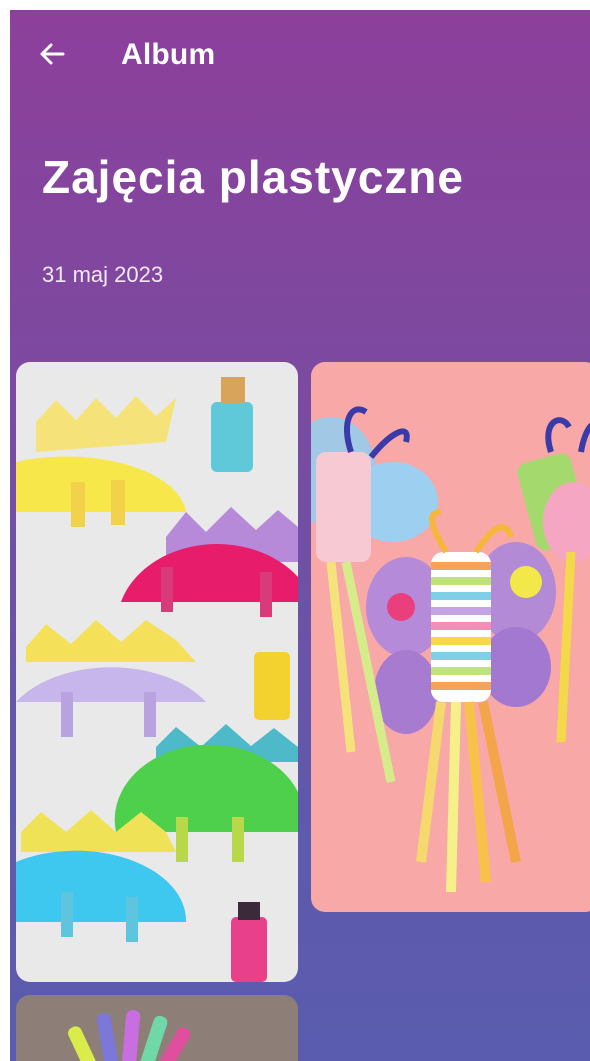 The height and width of the screenshot is (1061, 590). Describe the element at coordinates (168, 54) in the screenshot. I see `app-bar-title: Album` at that location.